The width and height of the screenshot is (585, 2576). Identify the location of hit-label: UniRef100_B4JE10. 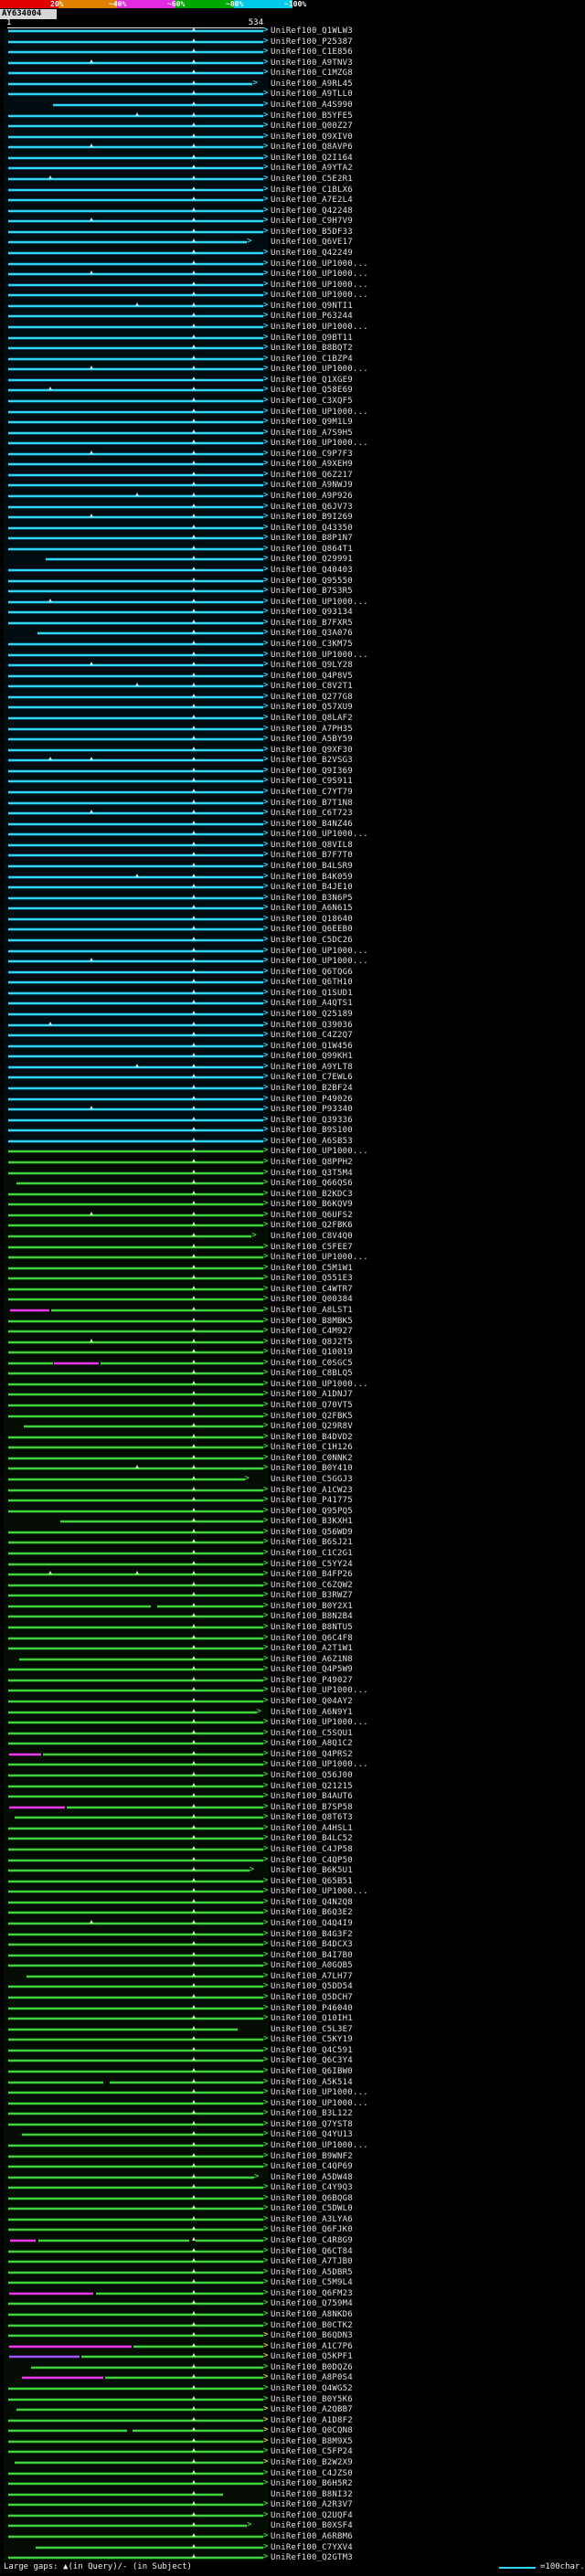
(312, 888).